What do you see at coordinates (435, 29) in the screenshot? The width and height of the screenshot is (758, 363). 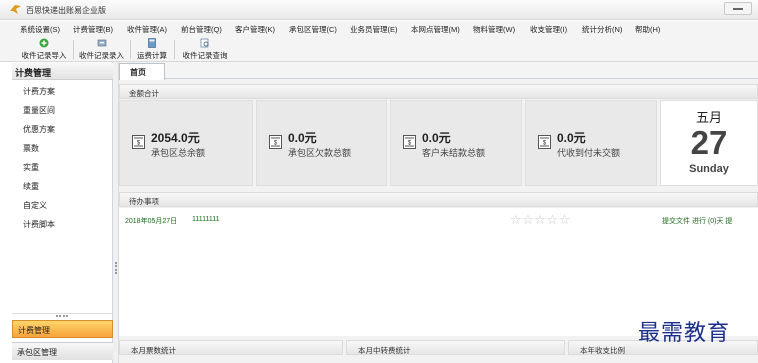 I see `menu-branch: 本网点管理(M)` at bounding box center [435, 29].